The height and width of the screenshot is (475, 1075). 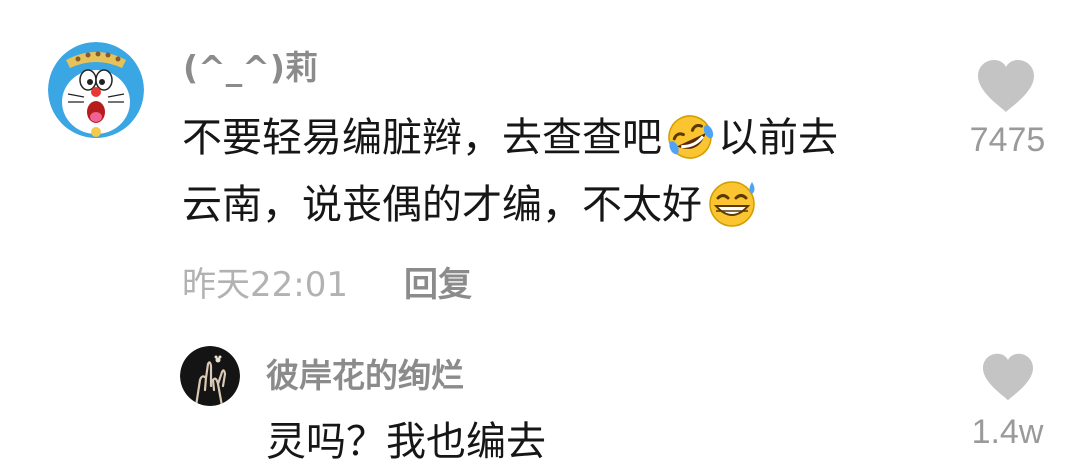 I want to click on comment-text-line-1: 不要轻易编脏辫，去查查吧 以前去, so click(x=510, y=143).